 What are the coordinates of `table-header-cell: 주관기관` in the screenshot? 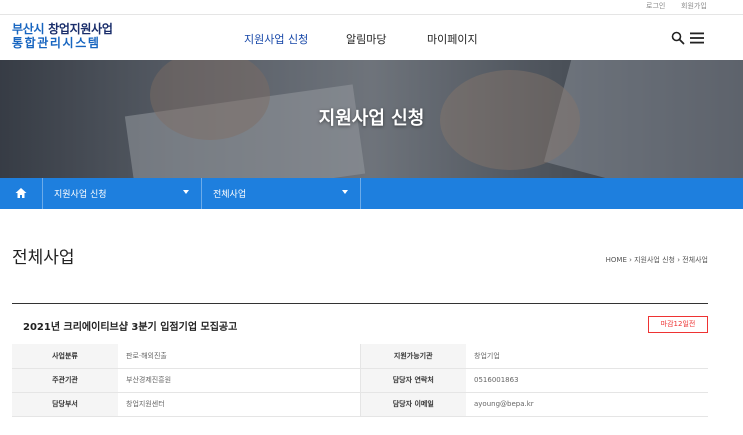 It's located at (65, 380).